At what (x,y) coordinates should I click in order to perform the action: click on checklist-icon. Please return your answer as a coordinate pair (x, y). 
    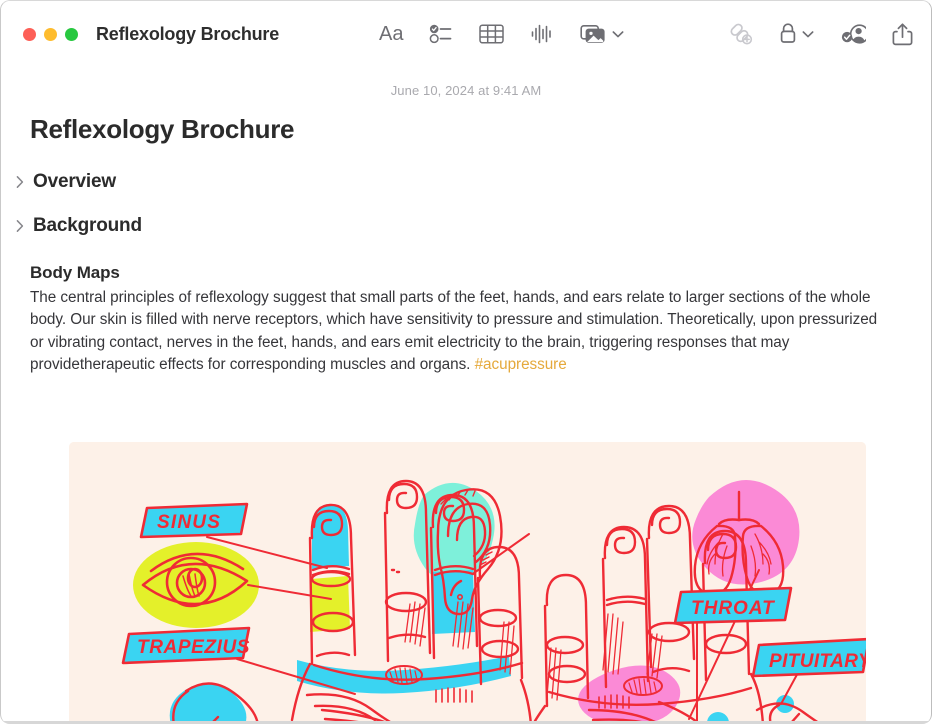
    Looking at the image, I should click on (441, 34).